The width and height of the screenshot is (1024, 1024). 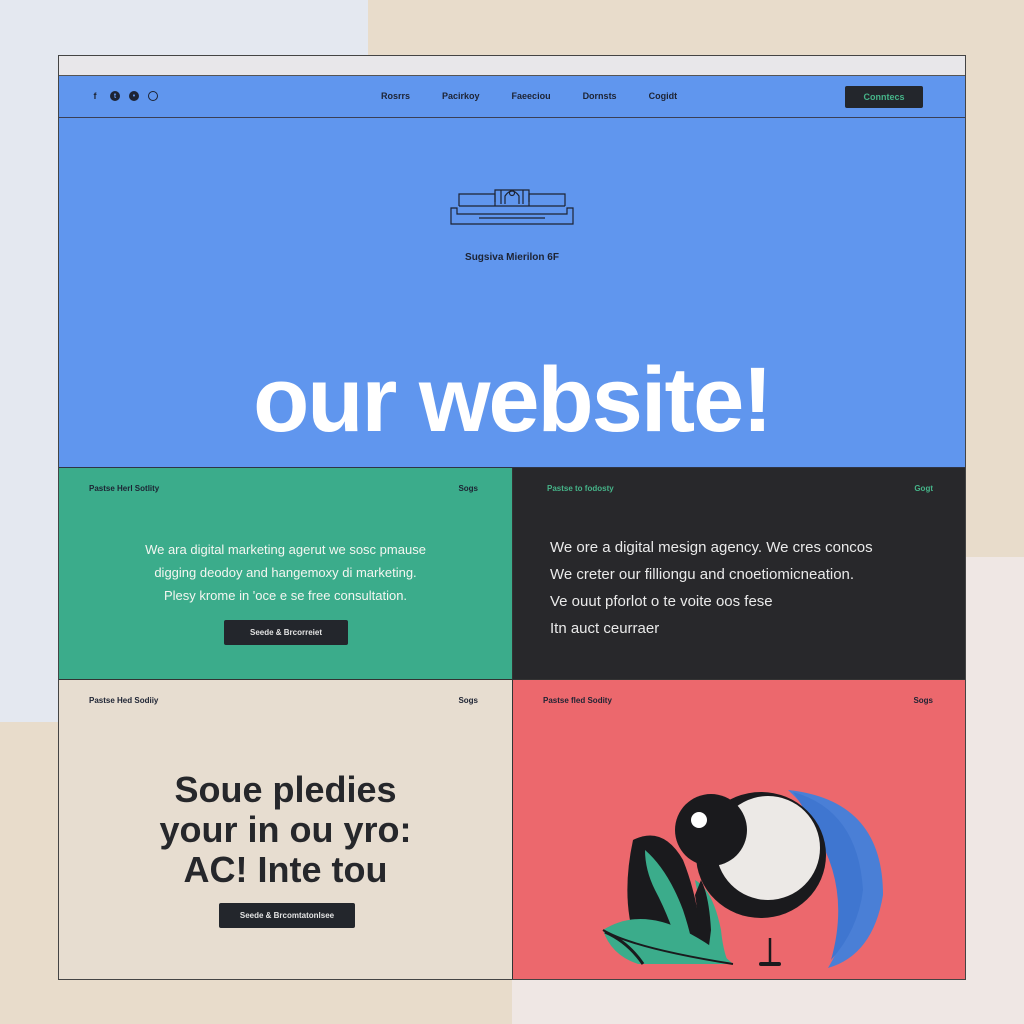 I want to click on panel-tag: Pastse to fodosty, so click(x=580, y=488).